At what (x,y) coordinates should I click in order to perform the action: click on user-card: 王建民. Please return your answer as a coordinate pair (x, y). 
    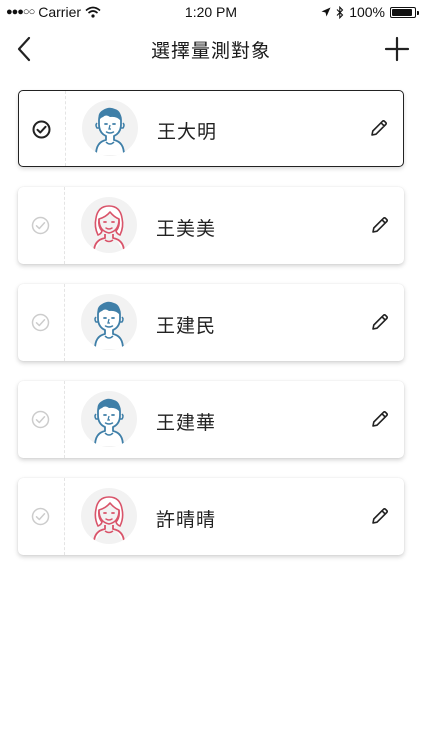
    Looking at the image, I should click on (211, 322).